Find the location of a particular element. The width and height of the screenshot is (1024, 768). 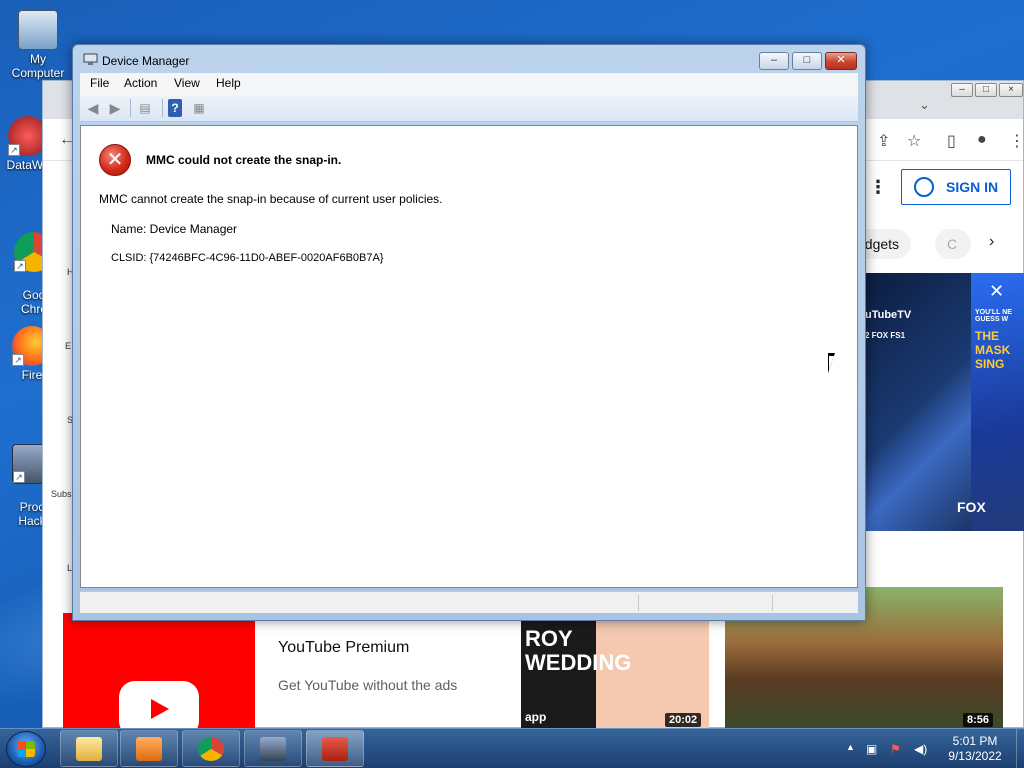

properties-icon: ▦ is located at coordinates (199, 108).